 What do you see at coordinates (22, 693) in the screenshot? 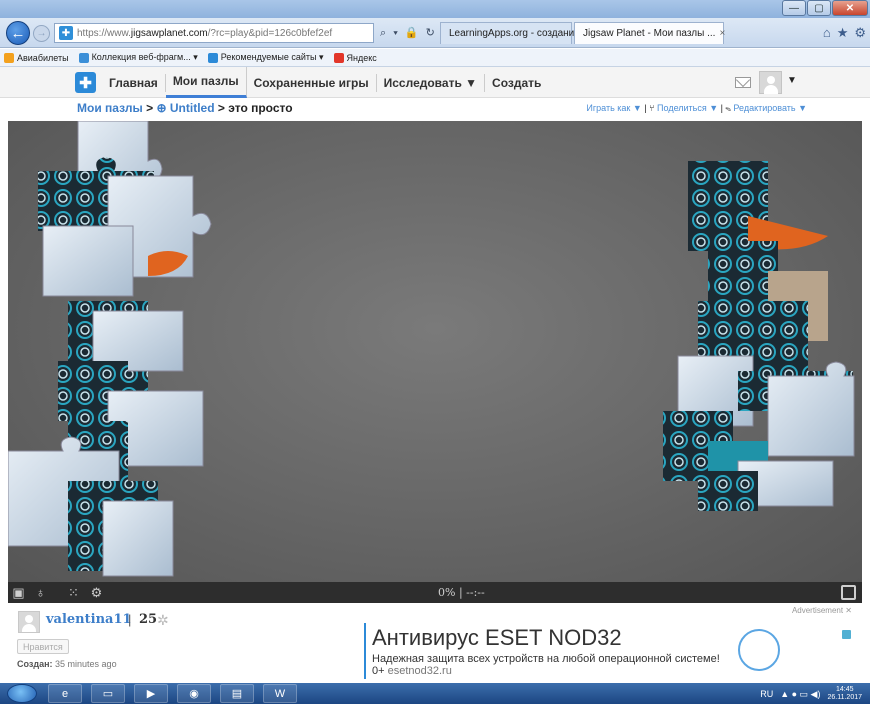
I see `start-button` at bounding box center [22, 693].